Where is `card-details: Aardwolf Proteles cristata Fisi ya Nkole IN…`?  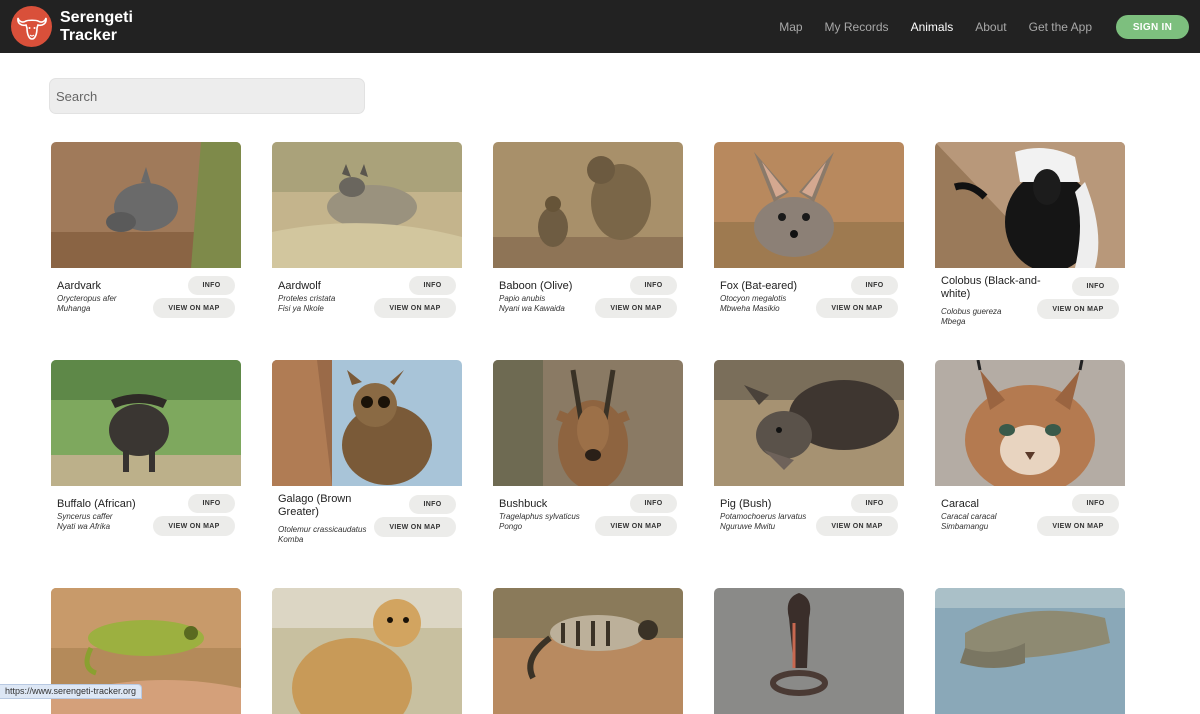 card-details: Aardwolf Proteles cristata Fisi ya Nkole IN… is located at coordinates (367, 313).